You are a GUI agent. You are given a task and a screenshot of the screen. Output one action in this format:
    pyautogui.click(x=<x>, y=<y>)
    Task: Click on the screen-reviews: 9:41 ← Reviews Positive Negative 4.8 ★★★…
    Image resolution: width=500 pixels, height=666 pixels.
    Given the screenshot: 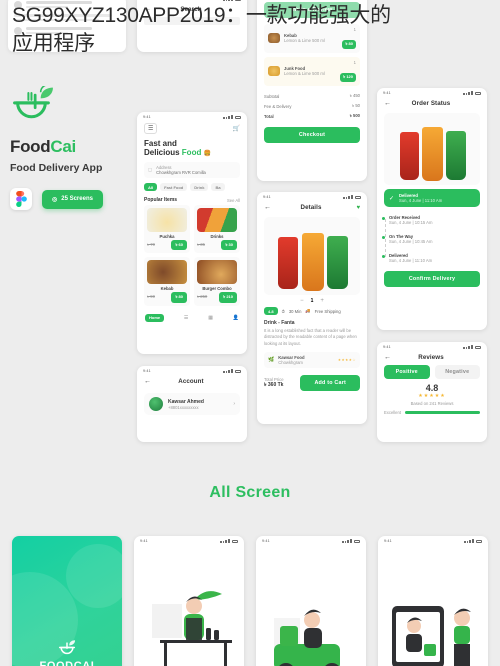 What is the action you would take?
    pyautogui.click(x=432, y=392)
    